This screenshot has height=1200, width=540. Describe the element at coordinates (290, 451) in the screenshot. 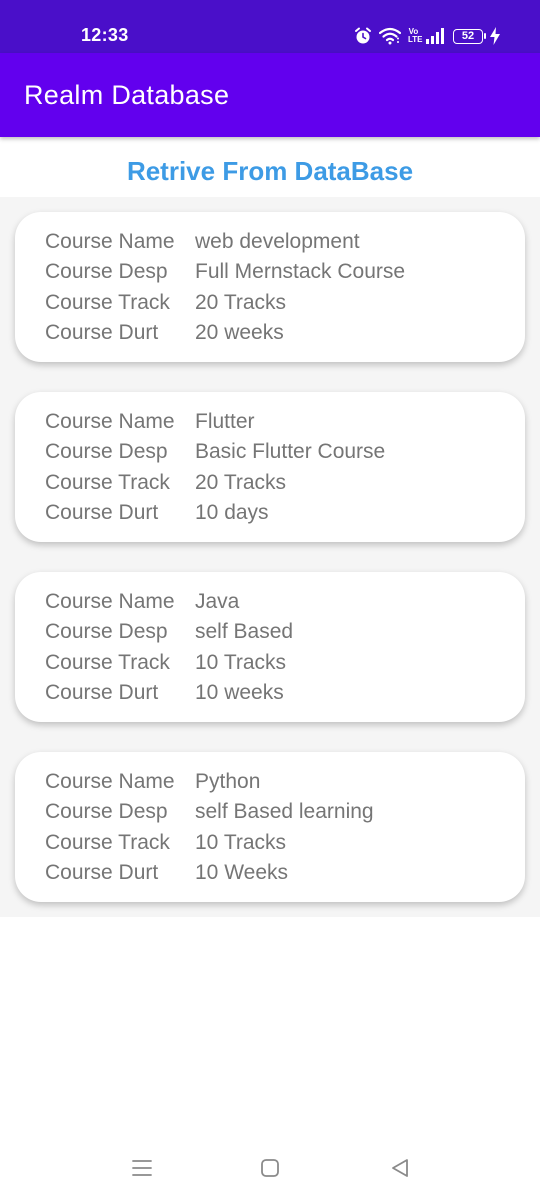

I see `course-desp-value: Basic Flutter Course` at that location.